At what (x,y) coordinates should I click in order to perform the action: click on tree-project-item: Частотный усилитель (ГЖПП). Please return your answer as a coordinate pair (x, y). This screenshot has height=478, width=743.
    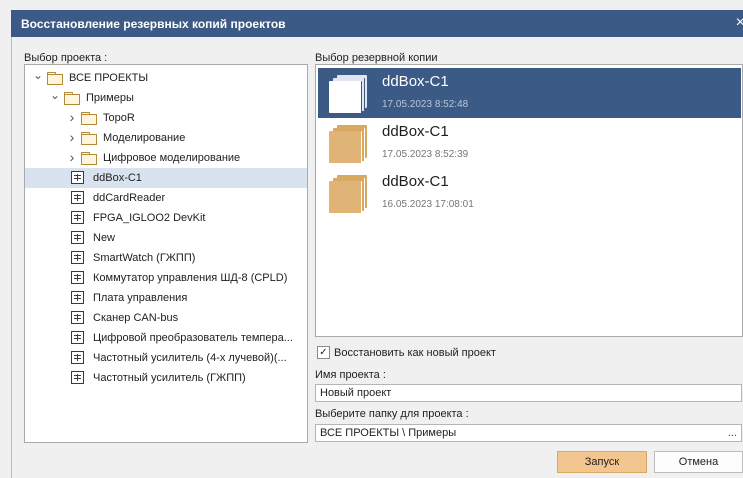
    Looking at the image, I should click on (166, 378).